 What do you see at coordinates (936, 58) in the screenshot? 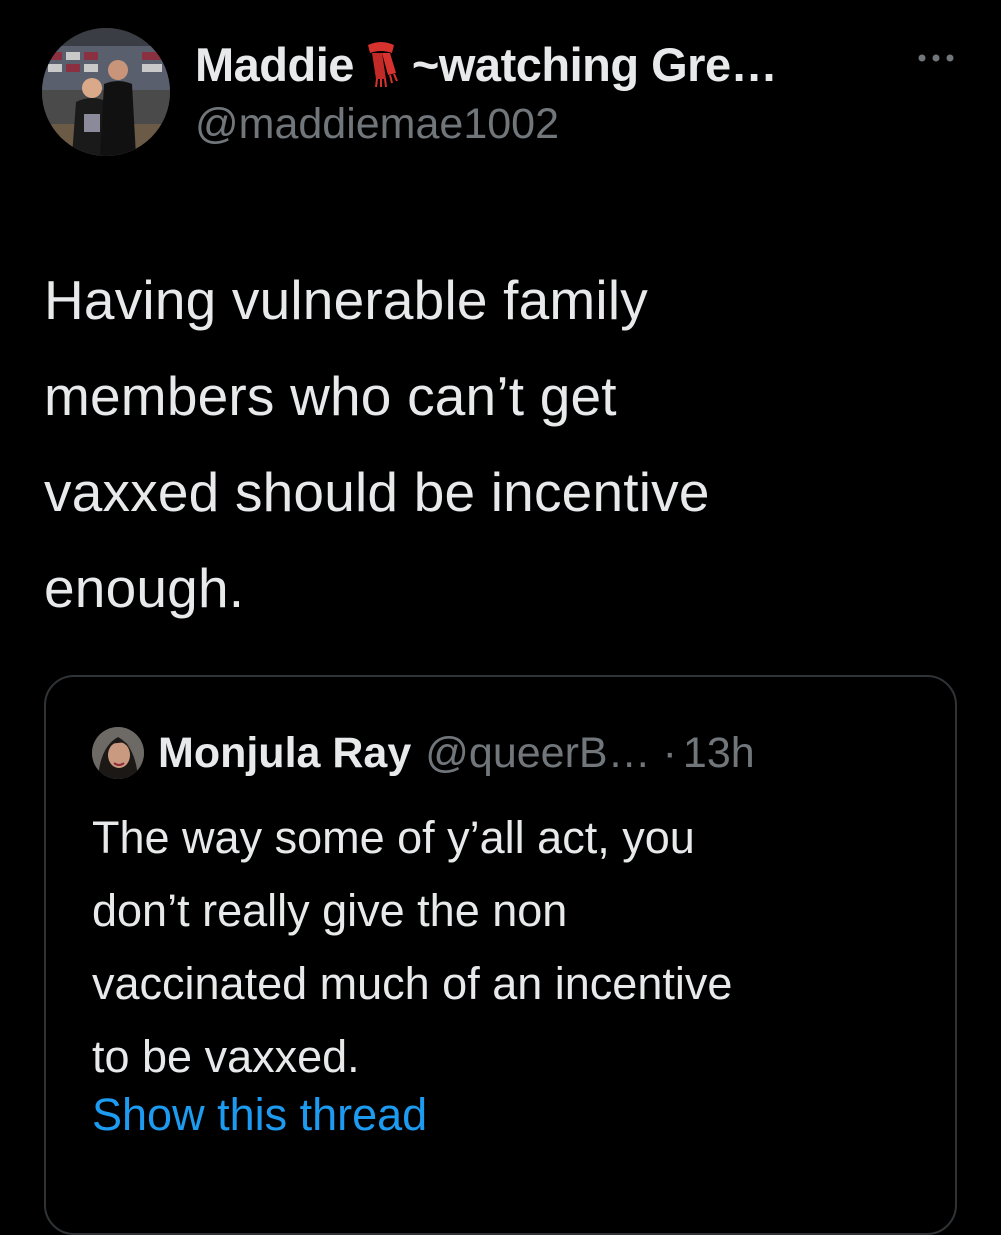
I see `more-options-icon` at bounding box center [936, 58].